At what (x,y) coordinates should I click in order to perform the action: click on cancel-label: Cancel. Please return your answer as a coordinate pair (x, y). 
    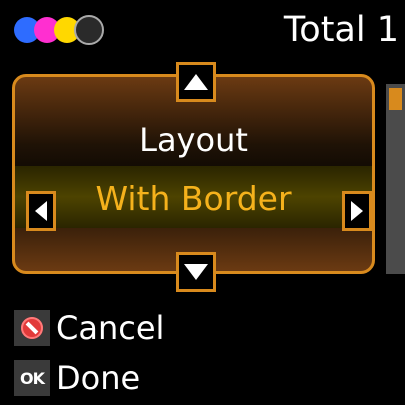
    Looking at the image, I should click on (110, 328).